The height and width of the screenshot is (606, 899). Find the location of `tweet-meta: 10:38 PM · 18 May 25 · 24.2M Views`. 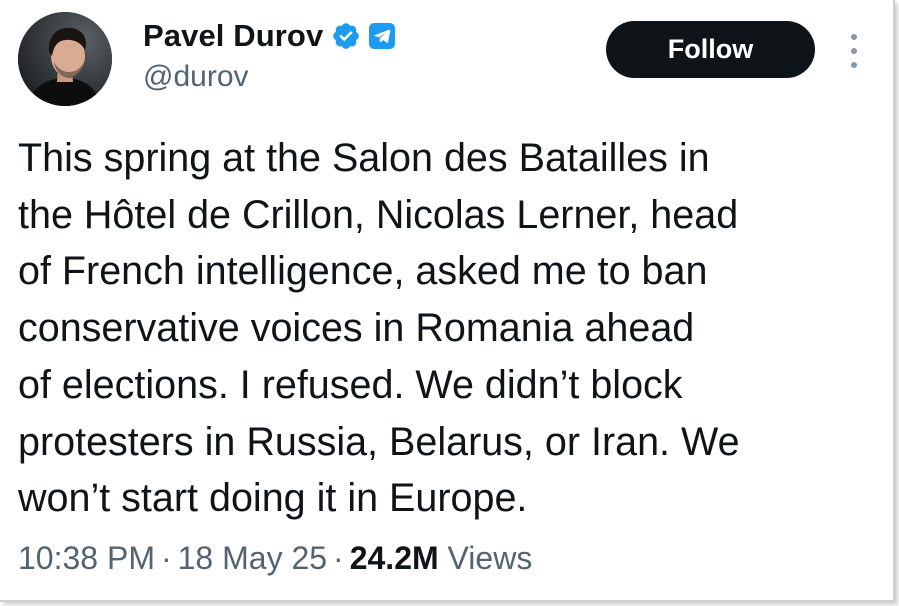

tweet-meta: 10:38 PM · 18 May 25 · 24.2M Views is located at coordinates (275, 558).